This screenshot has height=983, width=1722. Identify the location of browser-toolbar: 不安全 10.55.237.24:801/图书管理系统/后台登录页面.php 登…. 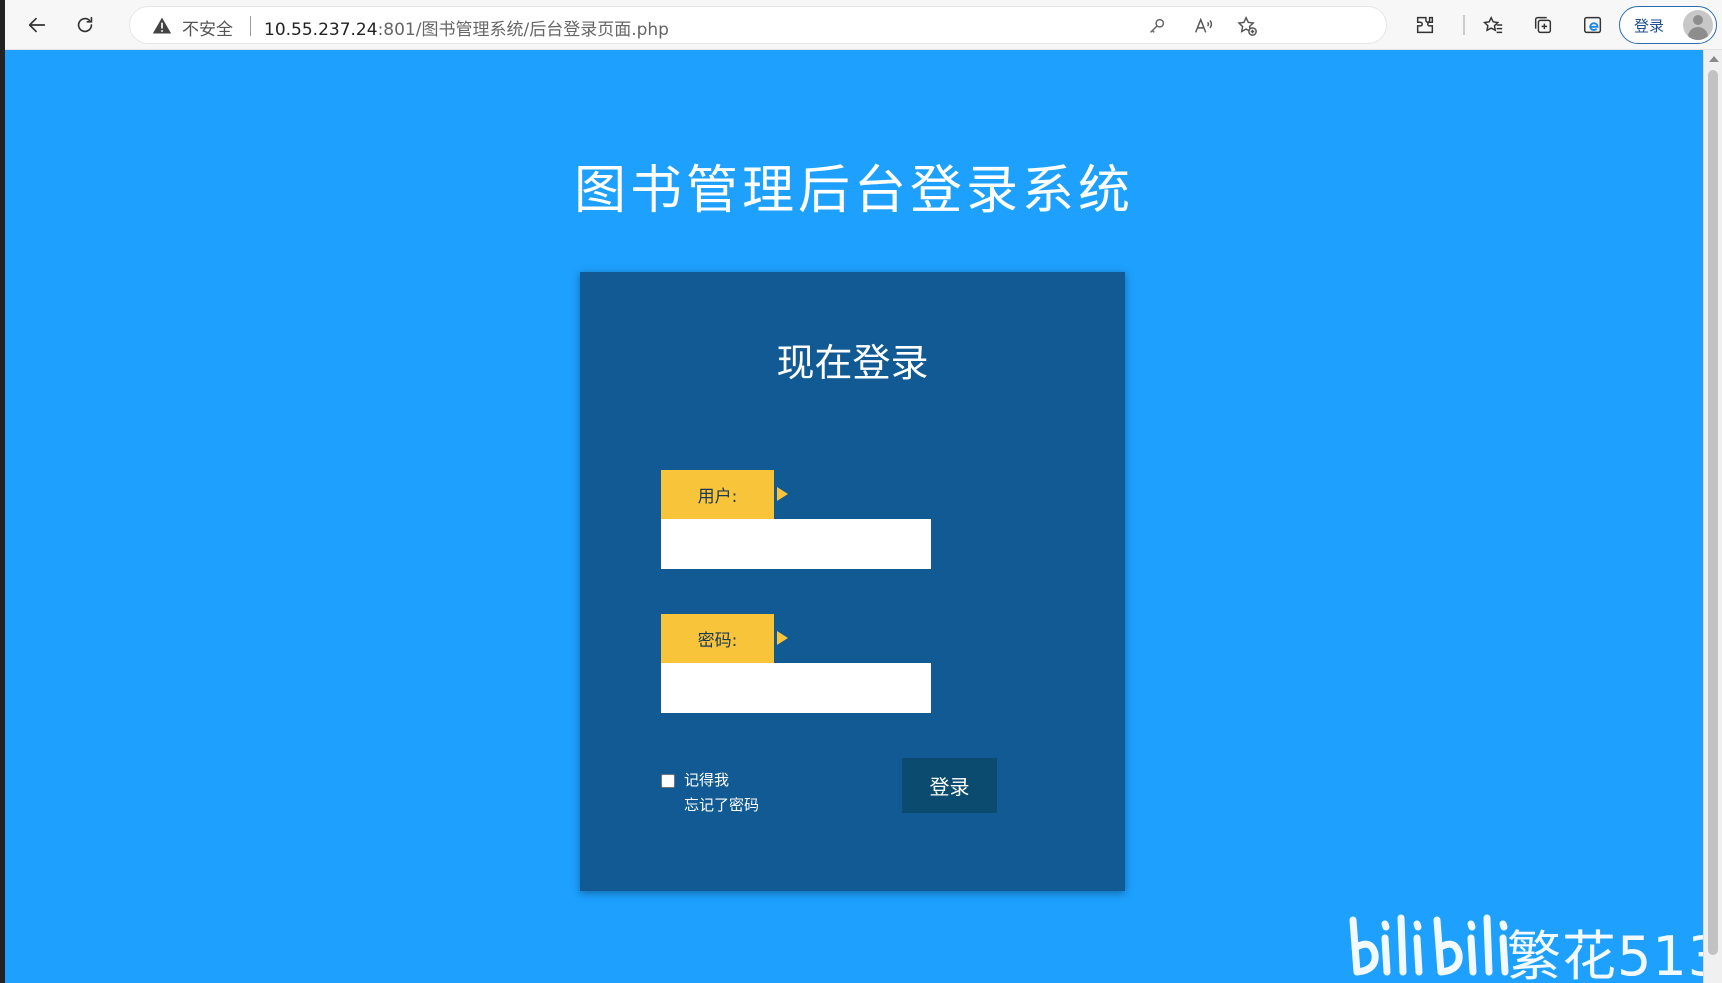
(863, 25).